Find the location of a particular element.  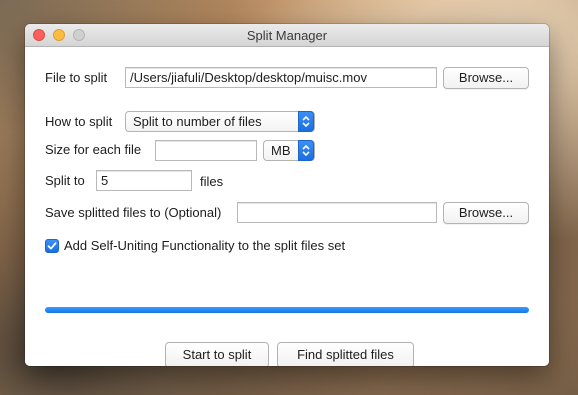

how-to-split-label: How to split is located at coordinates (79, 121).